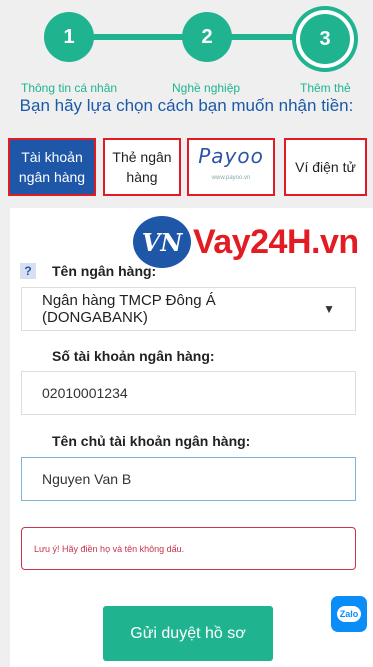 This screenshot has height=667, width=373. I want to click on watermark-badge: VN, so click(162, 242).